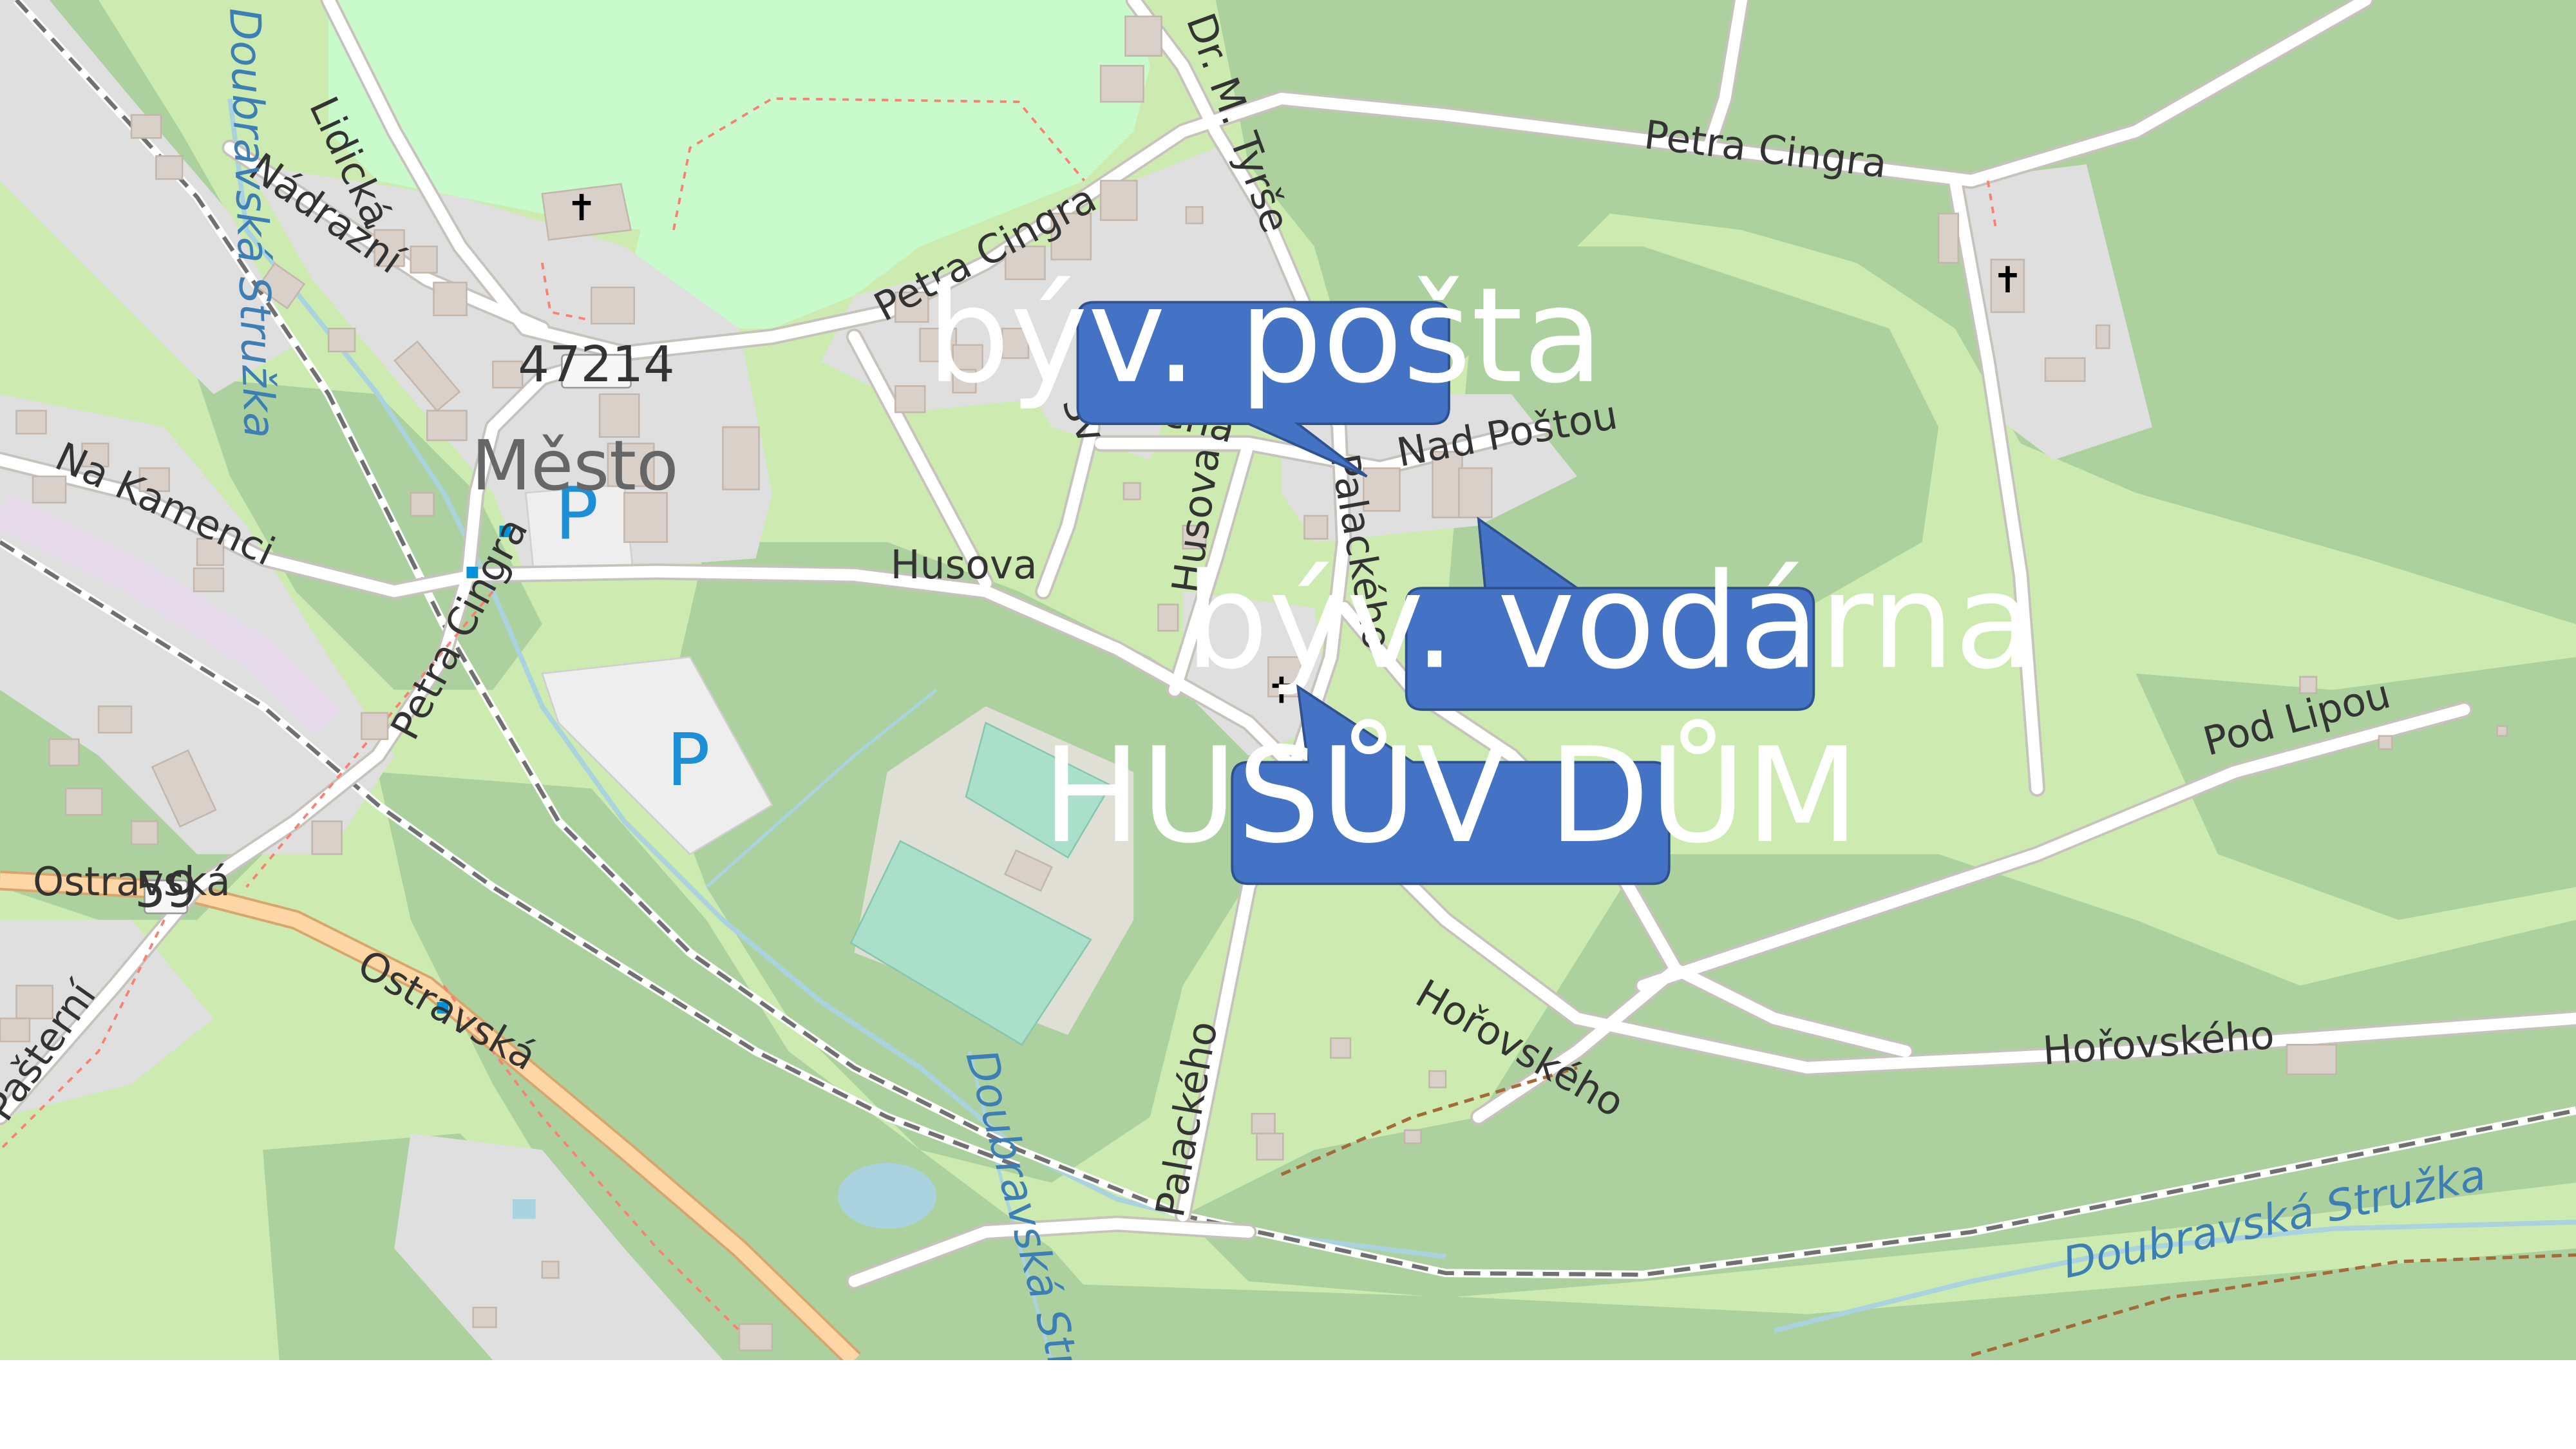  Describe the element at coordinates (1450, 796) in the screenshot. I see `callout-label: HUSŮV DŮM` at that location.